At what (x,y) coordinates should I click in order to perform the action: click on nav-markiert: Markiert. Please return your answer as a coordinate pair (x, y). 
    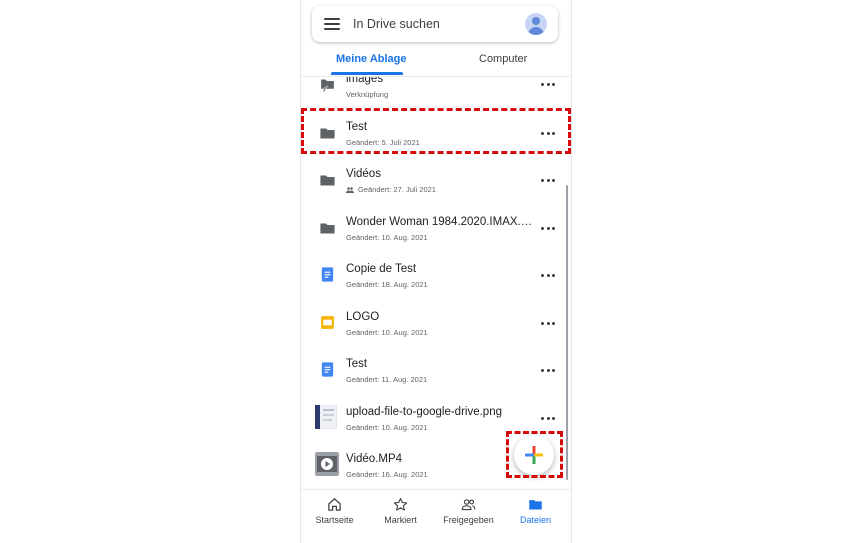
    Looking at the image, I should click on (400, 516).